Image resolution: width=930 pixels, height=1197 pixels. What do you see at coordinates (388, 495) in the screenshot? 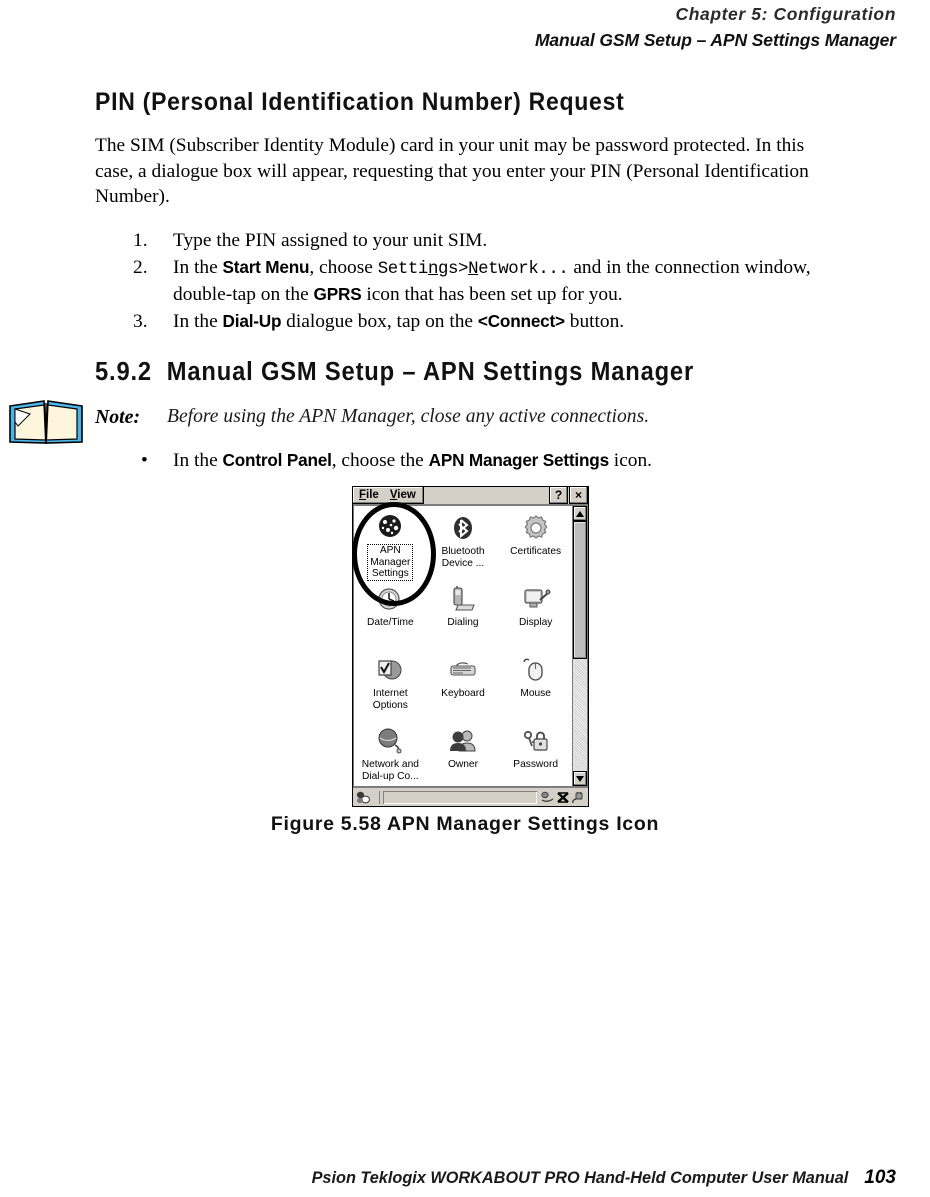
I see `menu-group: File View` at bounding box center [388, 495].